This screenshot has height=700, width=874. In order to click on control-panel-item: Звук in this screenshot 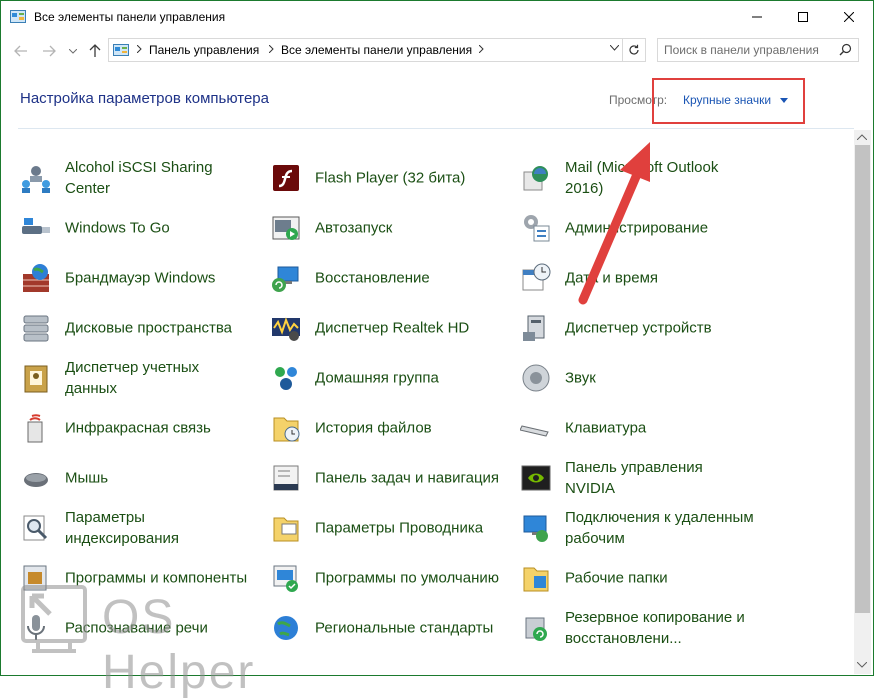, I will do `click(640, 378)`.